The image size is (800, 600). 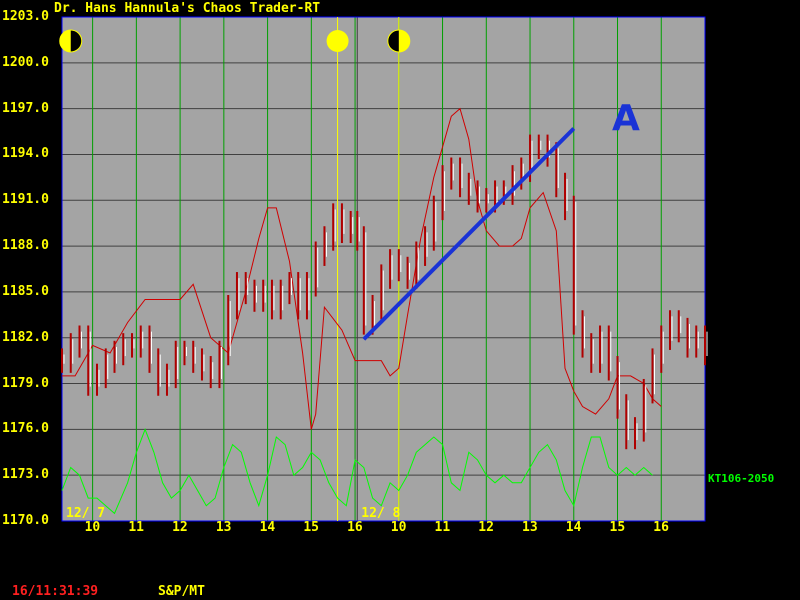 I want to click on oscillator-label: KT106-2050, so click(x=741, y=478).